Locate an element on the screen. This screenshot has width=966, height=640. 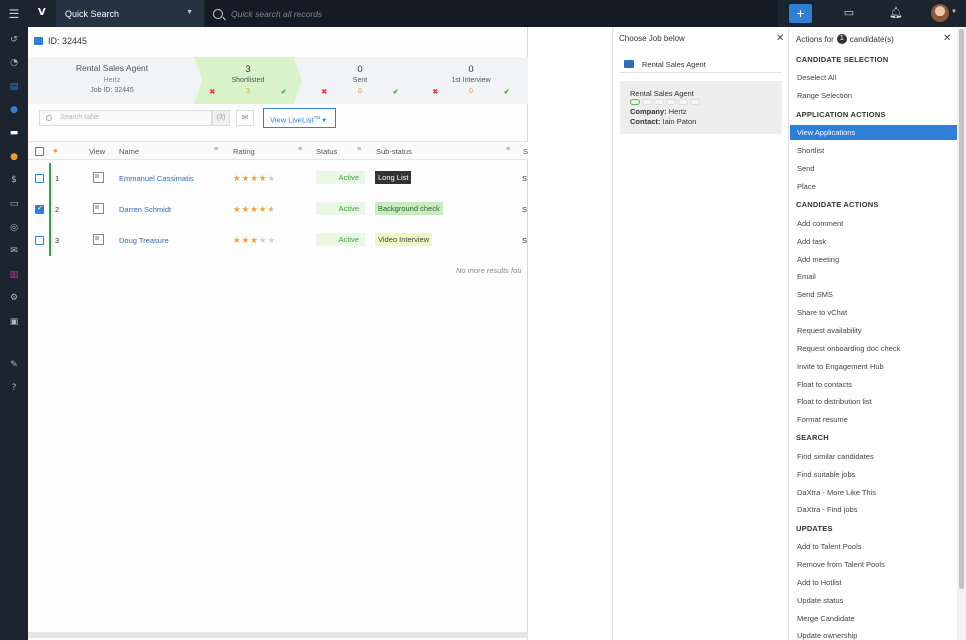
job-search-input: Rental Sales Agent is located at coordinates (700, 64).